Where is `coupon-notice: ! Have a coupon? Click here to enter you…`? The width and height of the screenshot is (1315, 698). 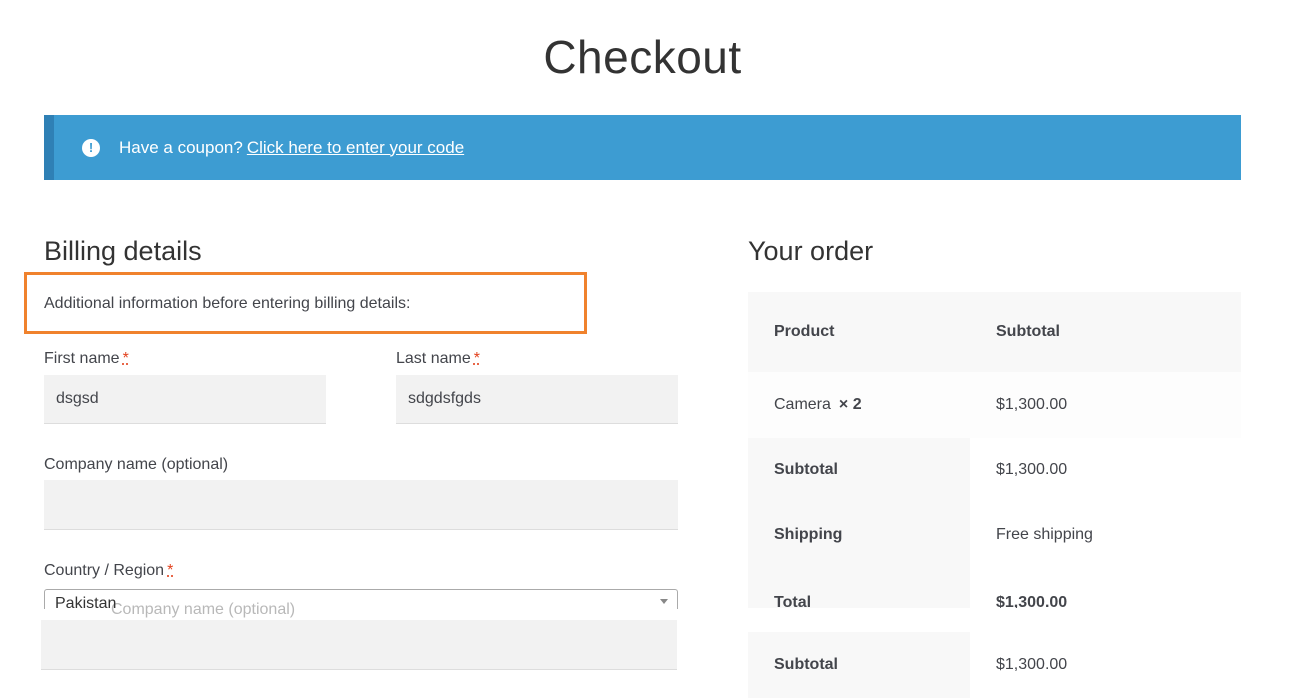 coupon-notice: ! Have a coupon? Click here to enter you… is located at coordinates (642, 147).